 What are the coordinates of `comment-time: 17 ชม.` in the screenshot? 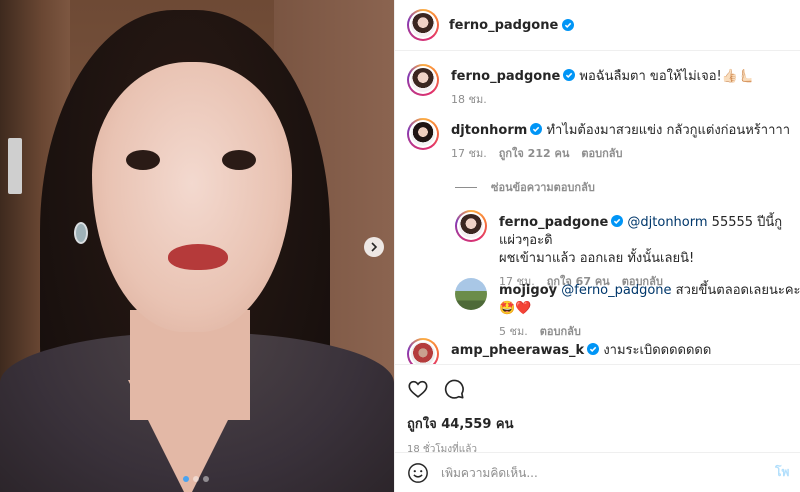 It's located at (469, 153).